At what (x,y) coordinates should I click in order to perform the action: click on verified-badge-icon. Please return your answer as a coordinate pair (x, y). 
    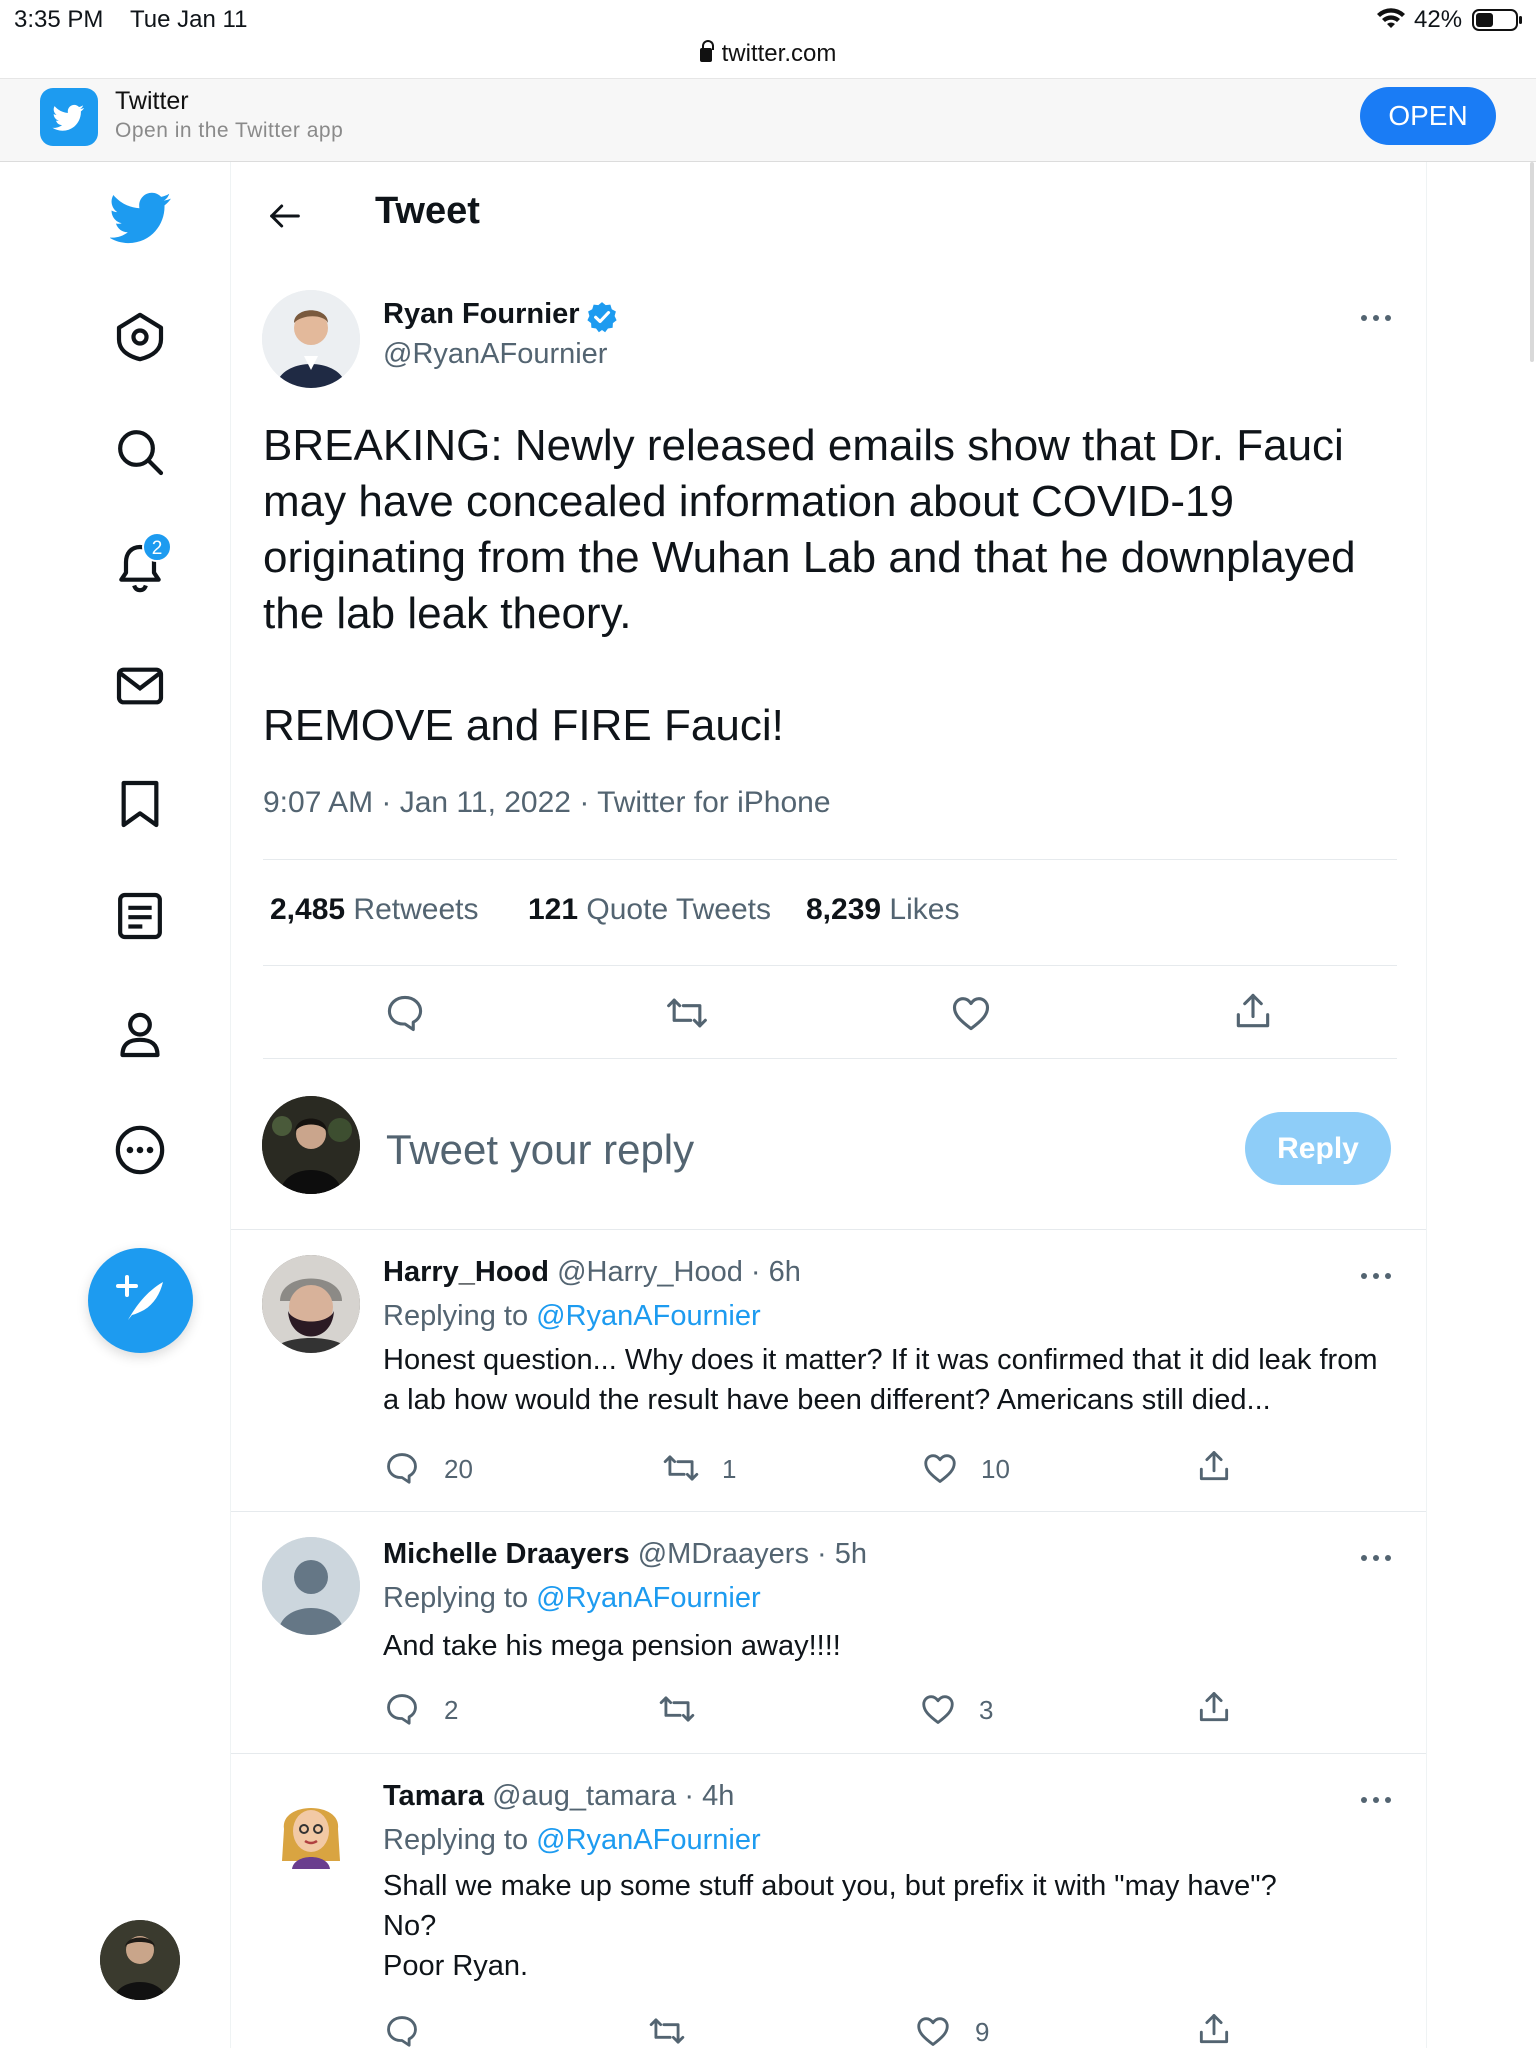
    Looking at the image, I should click on (602, 317).